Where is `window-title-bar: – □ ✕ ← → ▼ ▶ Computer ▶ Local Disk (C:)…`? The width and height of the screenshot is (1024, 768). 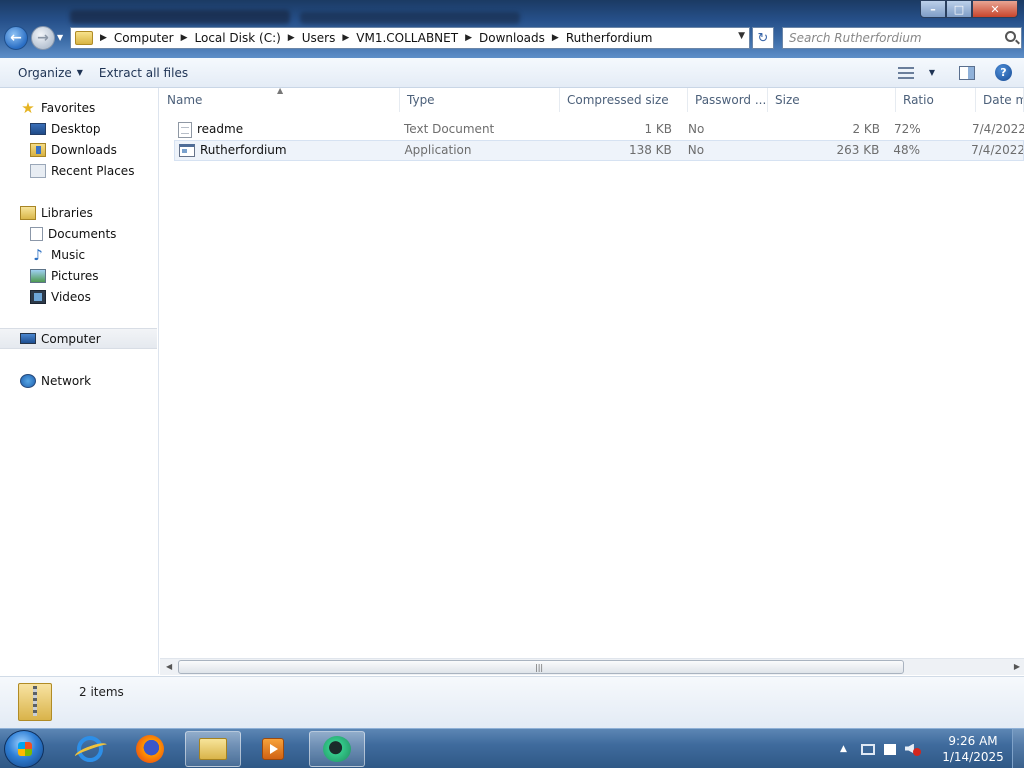
window-title-bar: – □ ✕ ← → ▼ ▶ Computer ▶ Local Disk (C:)… is located at coordinates (512, 29).